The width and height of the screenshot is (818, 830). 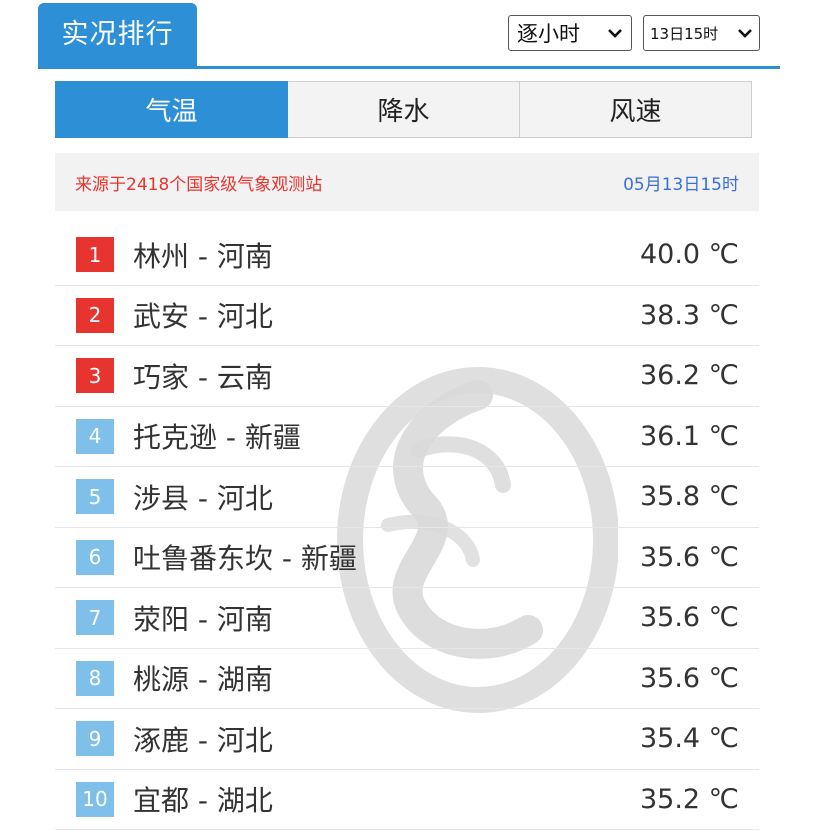 I want to click on temperature-value: 40.0 ℃, so click(x=689, y=254).